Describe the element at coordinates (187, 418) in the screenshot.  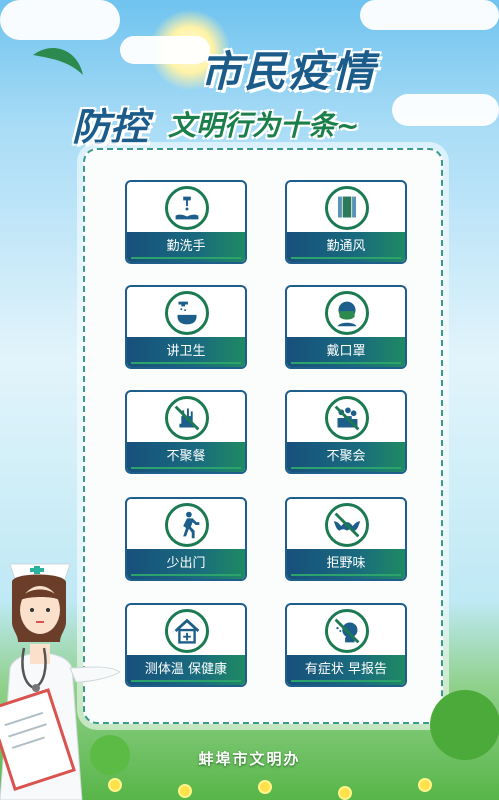
I see `no-dining-icon` at that location.